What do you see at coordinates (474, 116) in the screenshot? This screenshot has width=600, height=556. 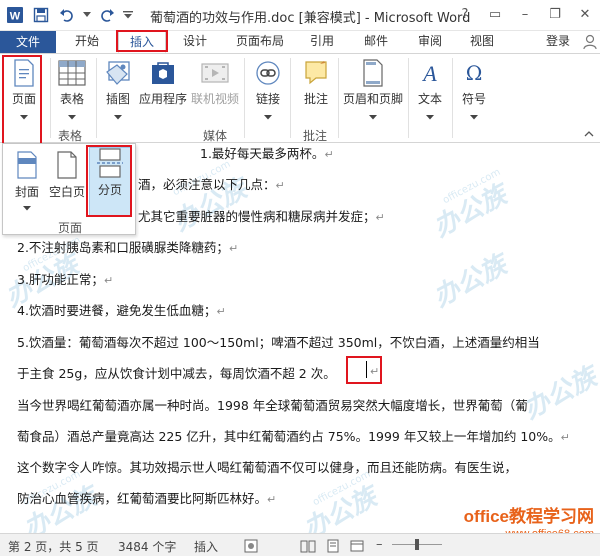 I see `symbols-dropdown-icon` at bounding box center [474, 116].